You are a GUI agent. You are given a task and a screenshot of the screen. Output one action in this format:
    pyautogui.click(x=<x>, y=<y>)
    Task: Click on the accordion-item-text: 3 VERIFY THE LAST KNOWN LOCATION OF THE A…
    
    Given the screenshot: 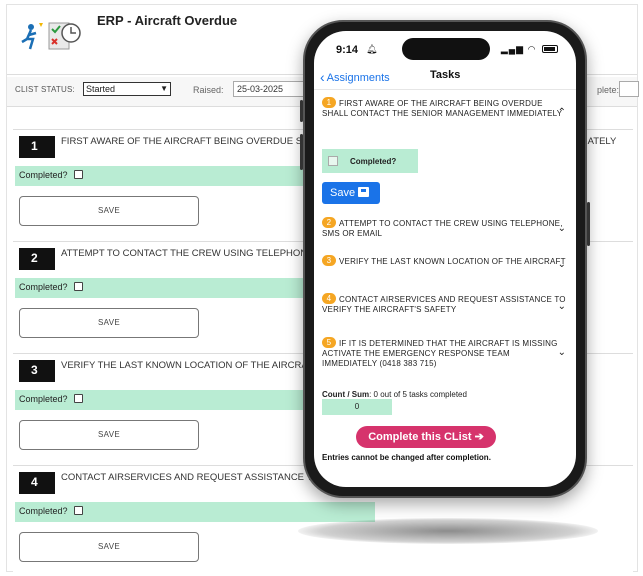 What is the action you would take?
    pyautogui.click(x=444, y=261)
    